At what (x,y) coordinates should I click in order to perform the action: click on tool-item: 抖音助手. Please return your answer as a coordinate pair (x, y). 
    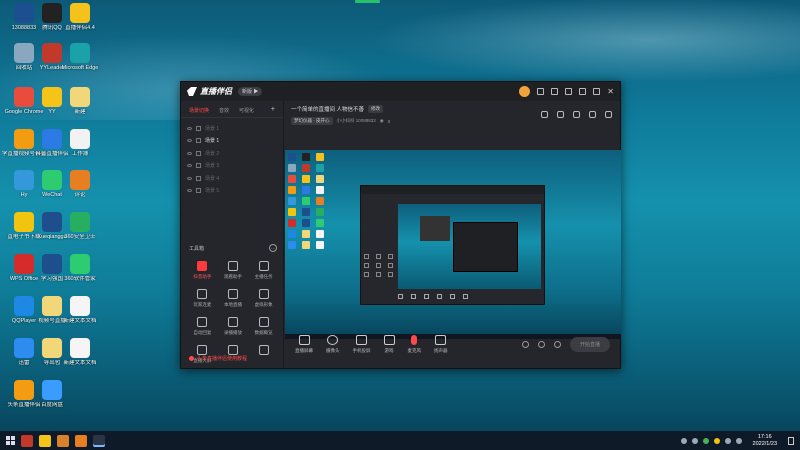
    Looking at the image, I should click on (202, 270).